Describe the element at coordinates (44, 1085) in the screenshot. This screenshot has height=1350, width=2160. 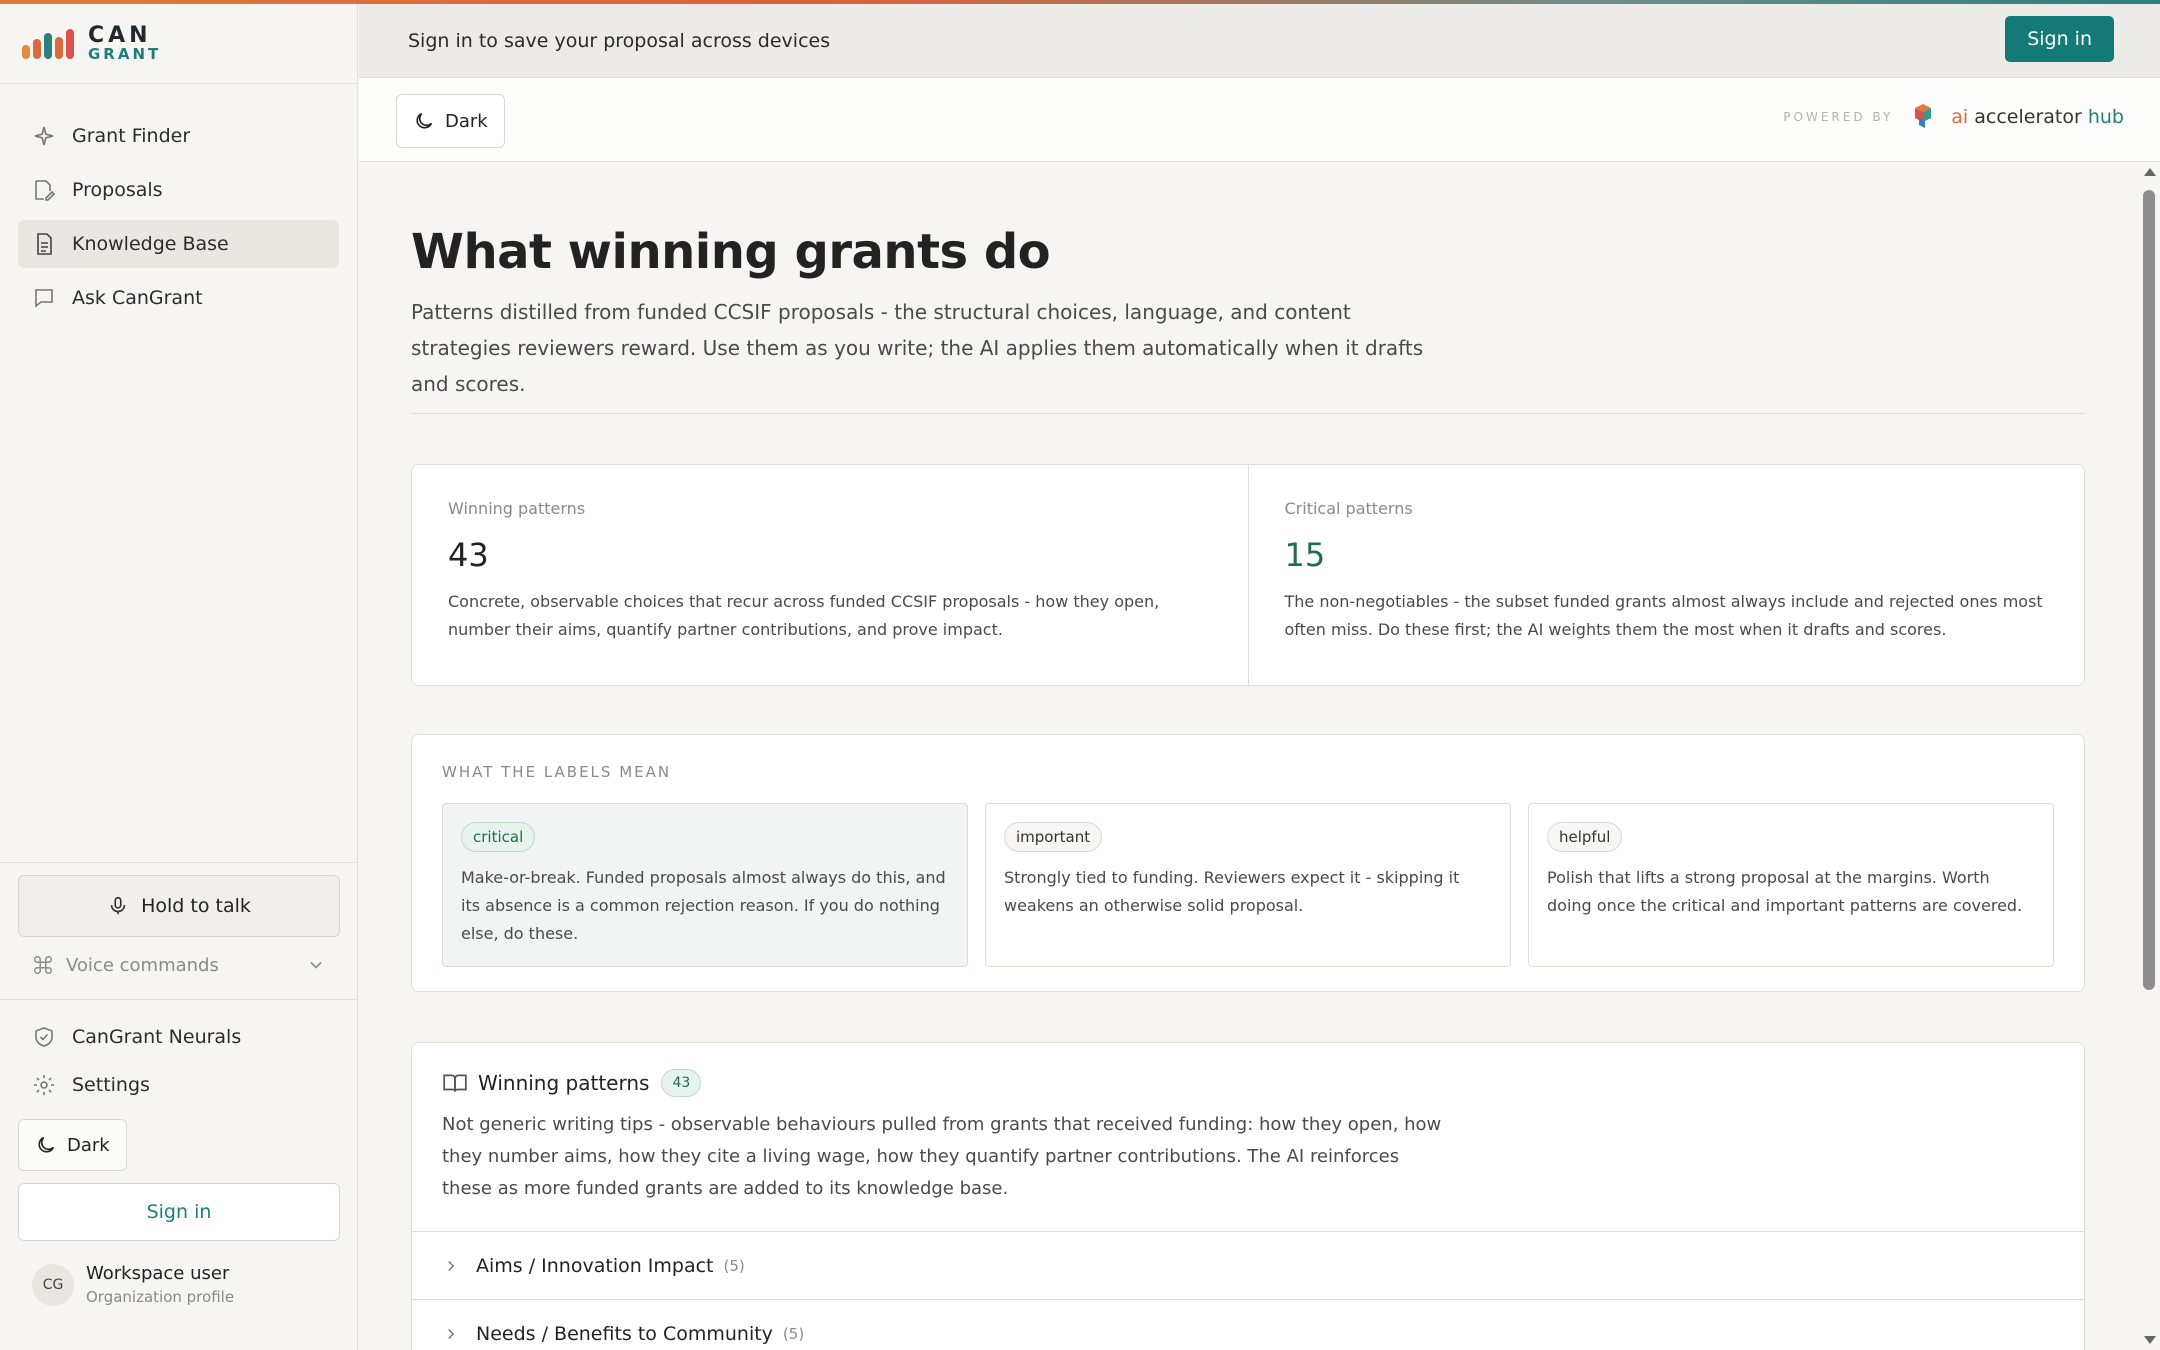
I see `gear-icon` at that location.